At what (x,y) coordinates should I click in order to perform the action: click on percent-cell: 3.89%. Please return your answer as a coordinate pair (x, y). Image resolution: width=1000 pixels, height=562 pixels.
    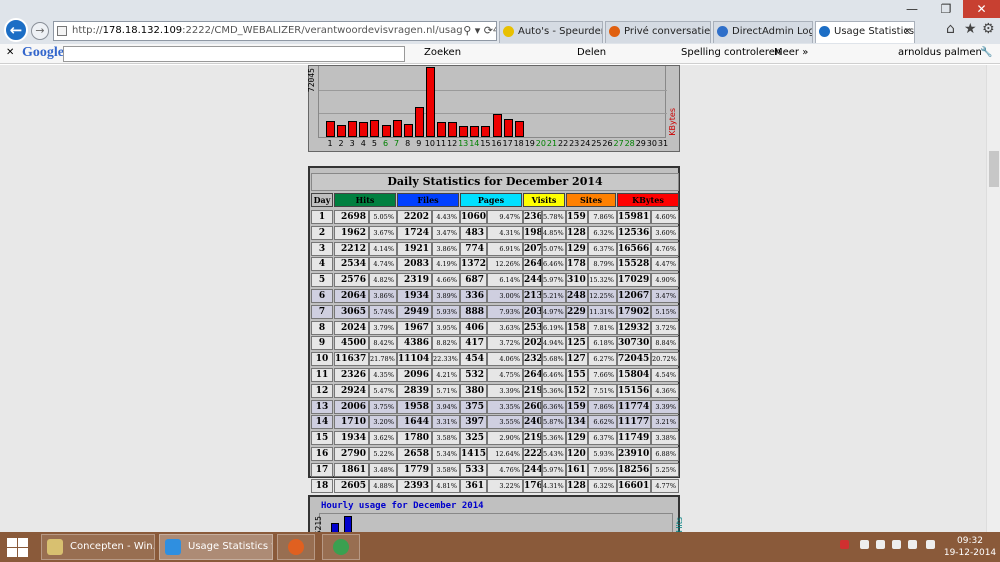
    Looking at the image, I should click on (446, 296).